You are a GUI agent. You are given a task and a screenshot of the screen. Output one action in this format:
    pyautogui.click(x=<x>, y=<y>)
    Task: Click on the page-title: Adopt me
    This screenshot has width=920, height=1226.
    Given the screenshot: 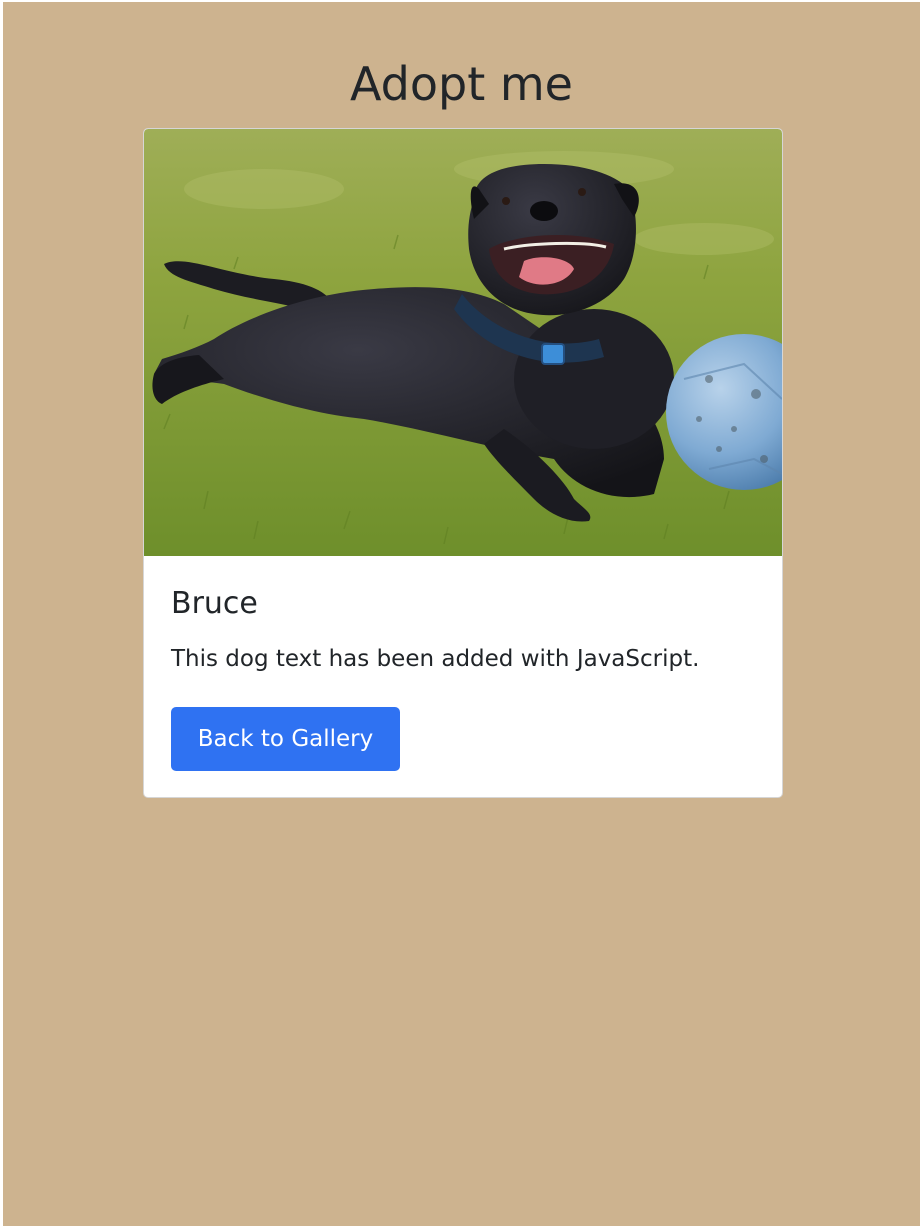 What is the action you would take?
    pyautogui.click(x=461, y=84)
    